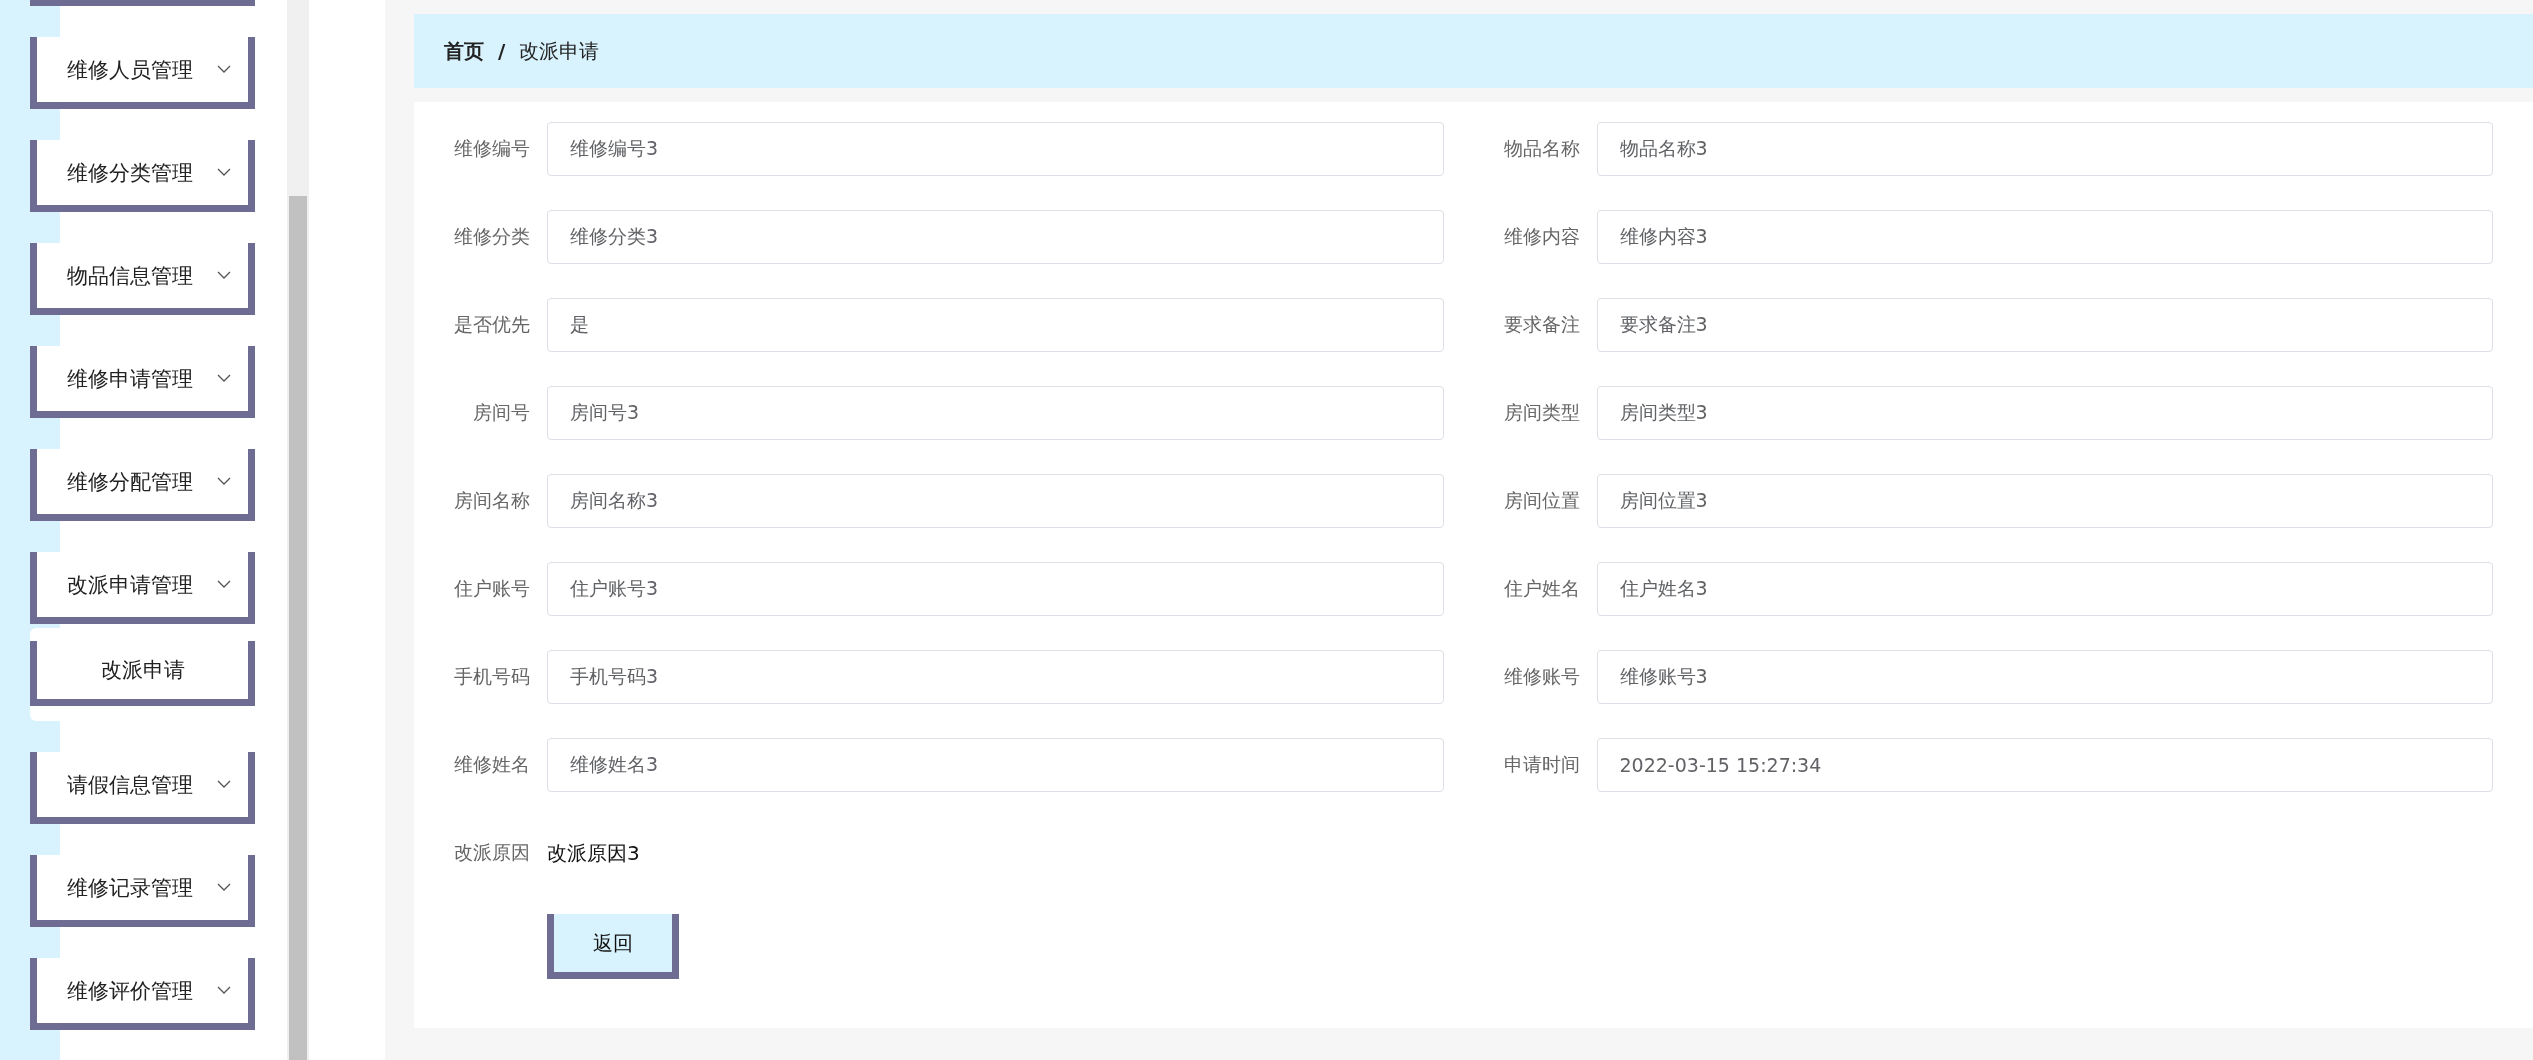 The width and height of the screenshot is (2533, 1060). I want to click on field-label: 物品名称, so click(1541, 148).